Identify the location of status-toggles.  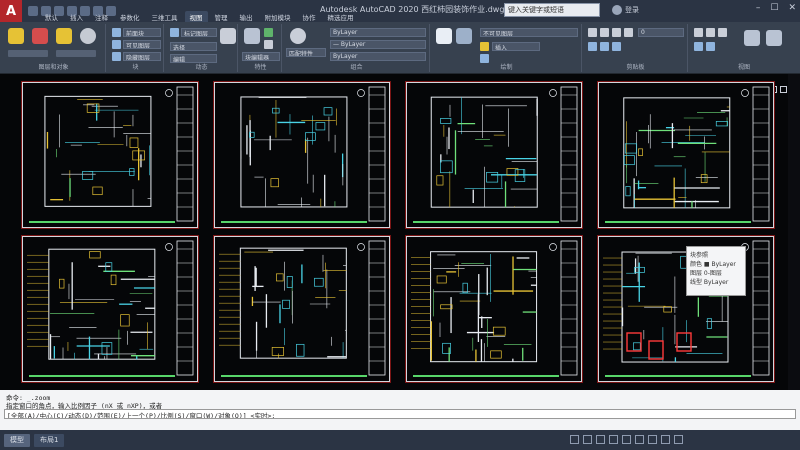
(626, 439).